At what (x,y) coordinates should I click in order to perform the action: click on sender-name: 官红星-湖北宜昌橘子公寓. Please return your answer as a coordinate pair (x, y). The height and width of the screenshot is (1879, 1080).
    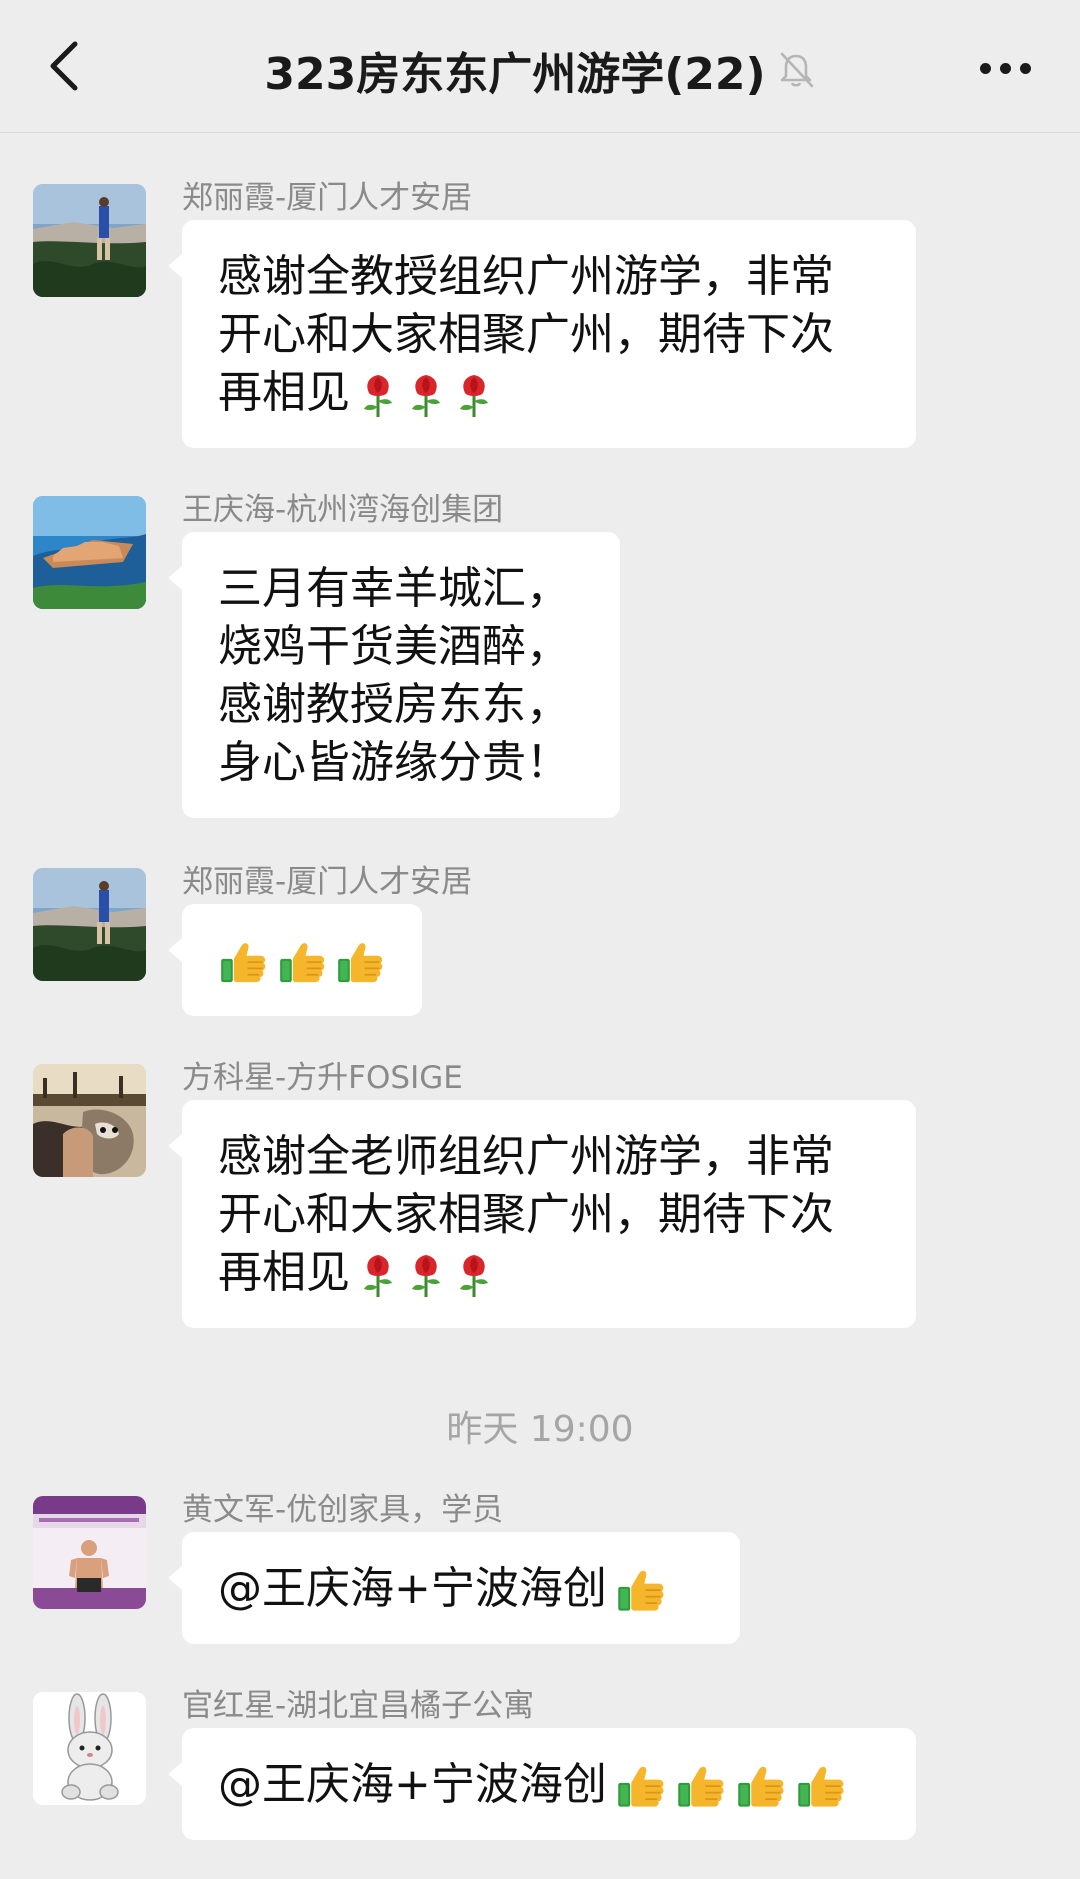
    Looking at the image, I should click on (358, 1706).